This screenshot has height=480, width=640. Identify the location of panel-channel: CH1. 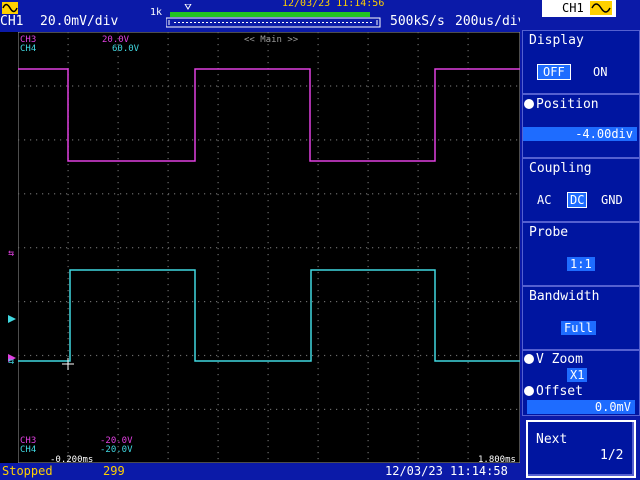
(573, 8).